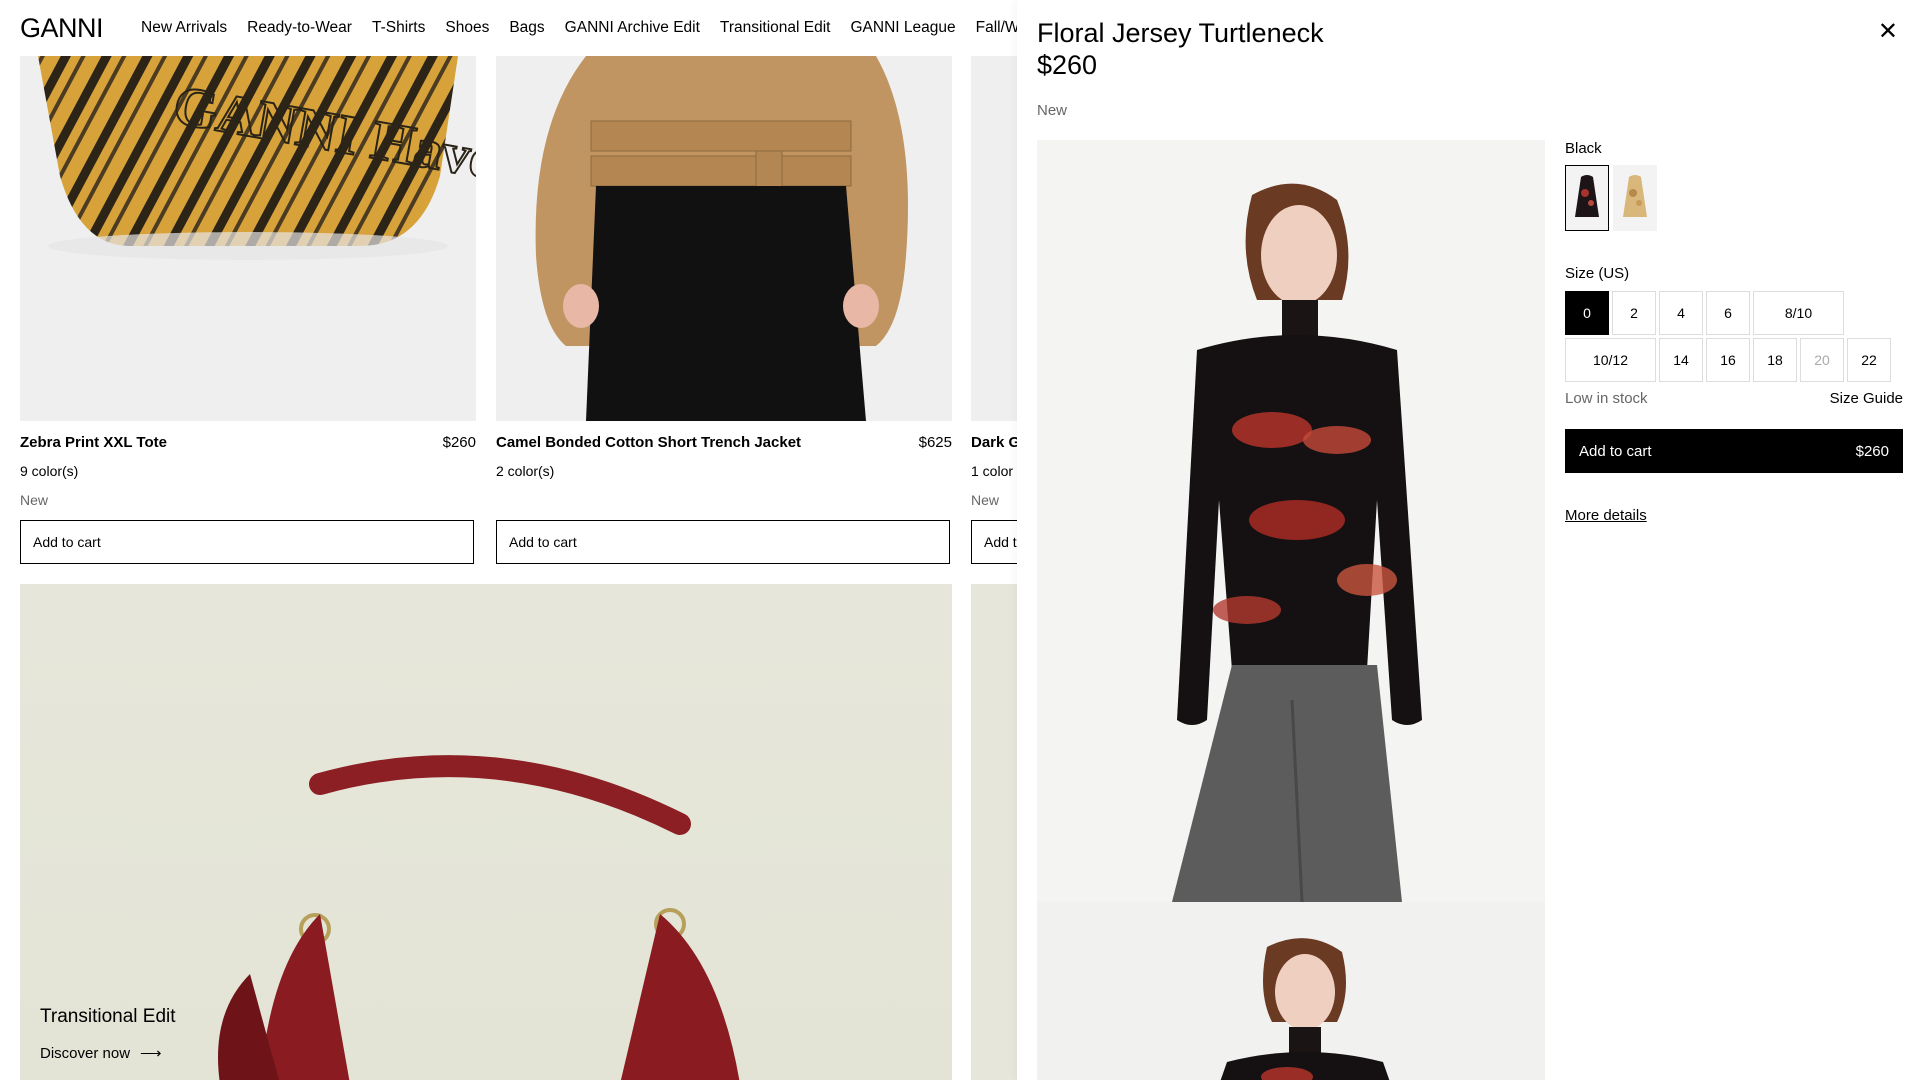 The height and width of the screenshot is (1080, 1920). I want to click on size-option-0: 0, so click(1587, 313).